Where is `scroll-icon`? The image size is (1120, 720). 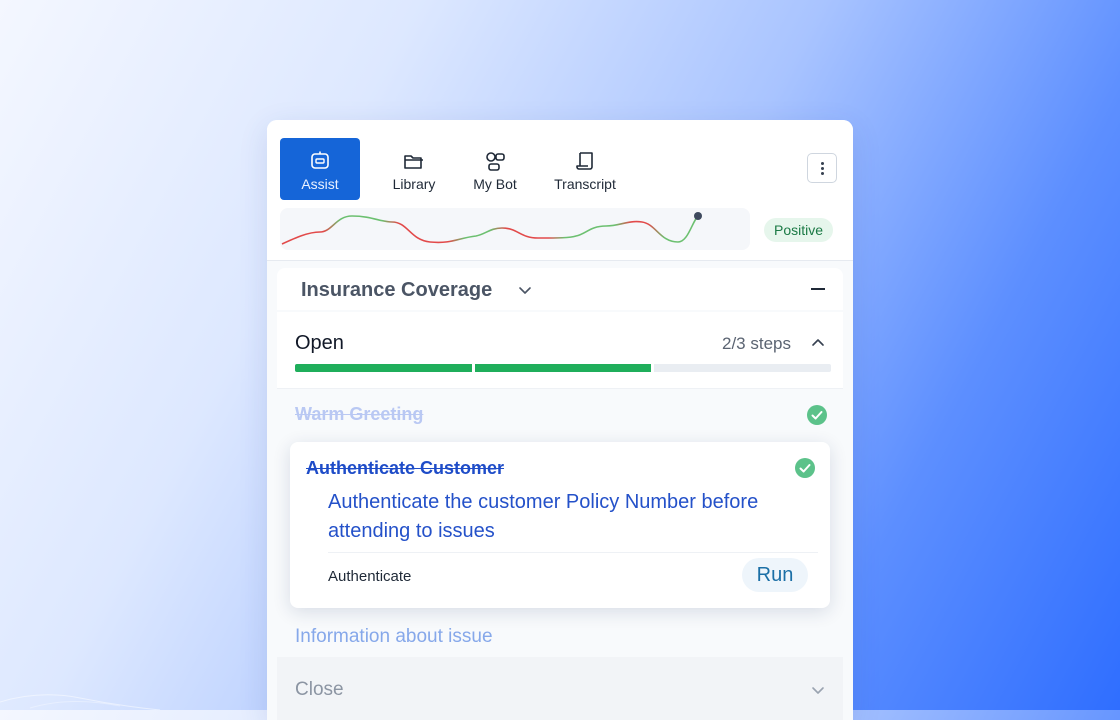 scroll-icon is located at coordinates (584, 161).